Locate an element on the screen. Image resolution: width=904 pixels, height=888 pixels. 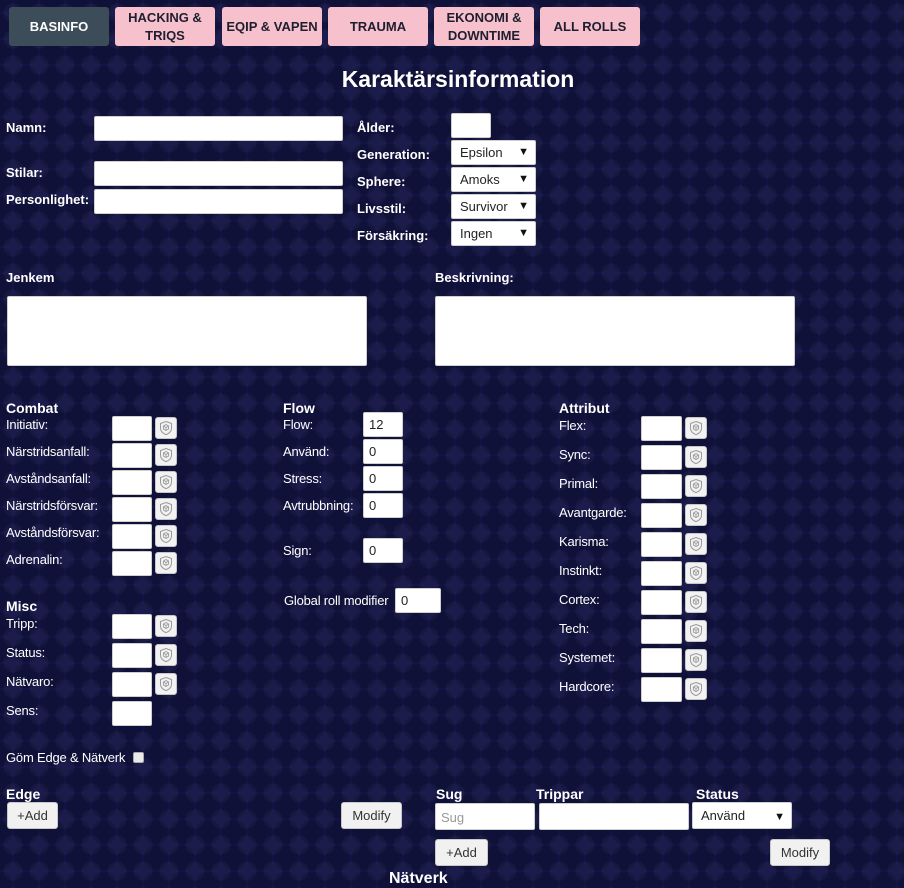
trippar-input is located at coordinates (614, 816).